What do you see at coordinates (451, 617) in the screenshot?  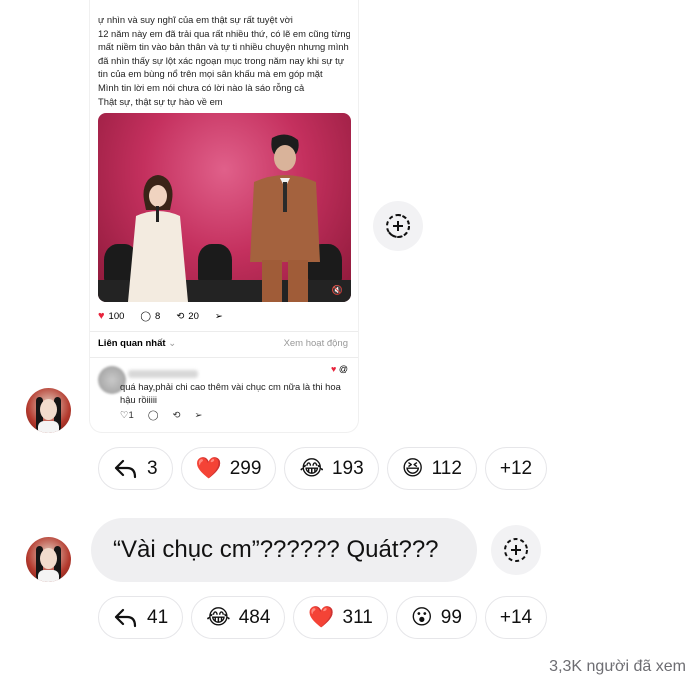 I see `reaction-count: 99` at bounding box center [451, 617].